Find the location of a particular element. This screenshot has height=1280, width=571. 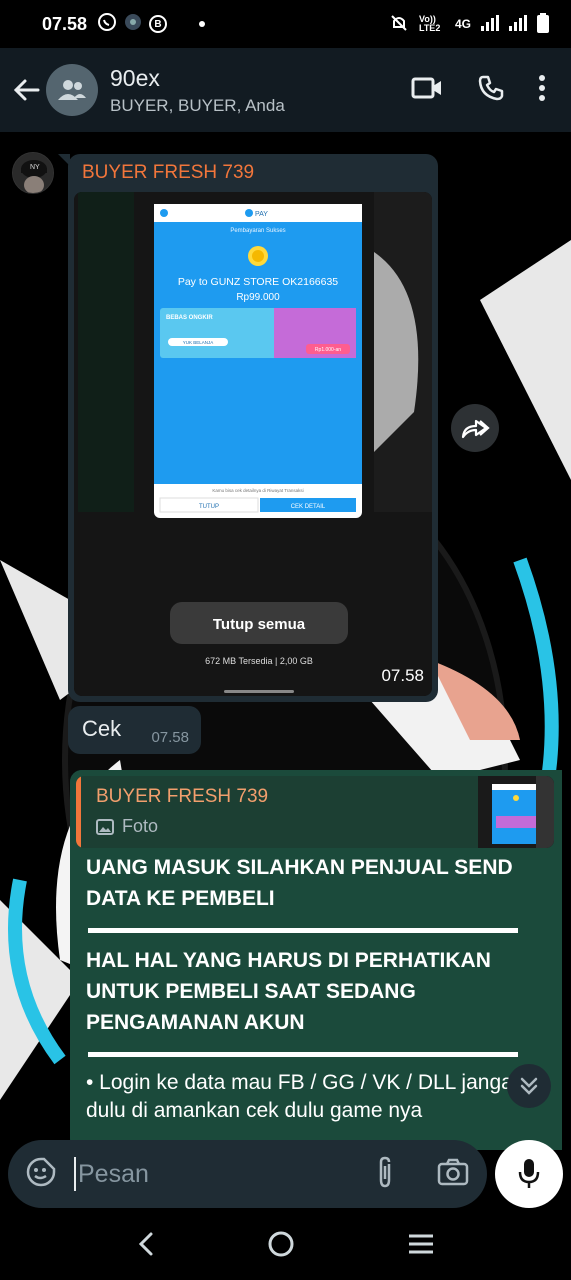

paperclip-icon is located at coordinates (385, 1171).